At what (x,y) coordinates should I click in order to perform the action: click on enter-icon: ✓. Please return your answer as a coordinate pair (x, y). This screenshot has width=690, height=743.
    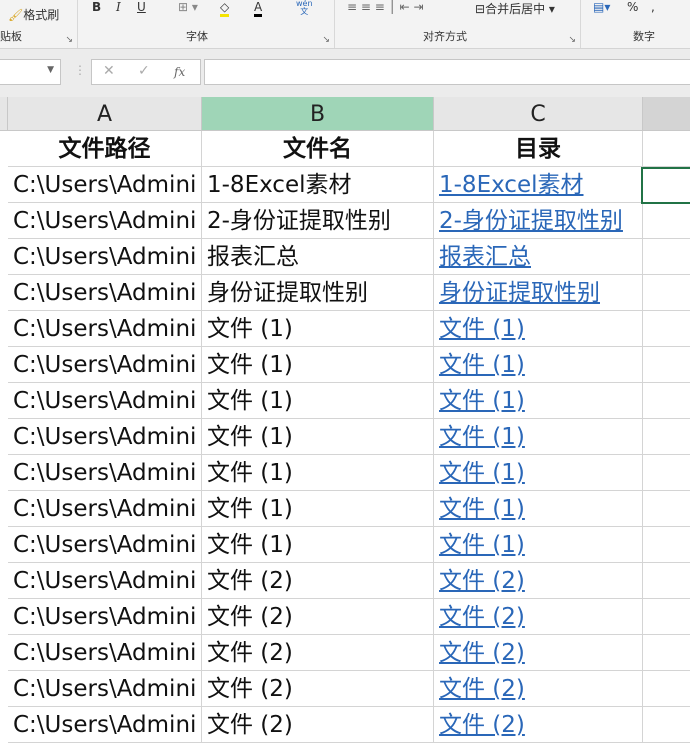
    Looking at the image, I should click on (144, 71).